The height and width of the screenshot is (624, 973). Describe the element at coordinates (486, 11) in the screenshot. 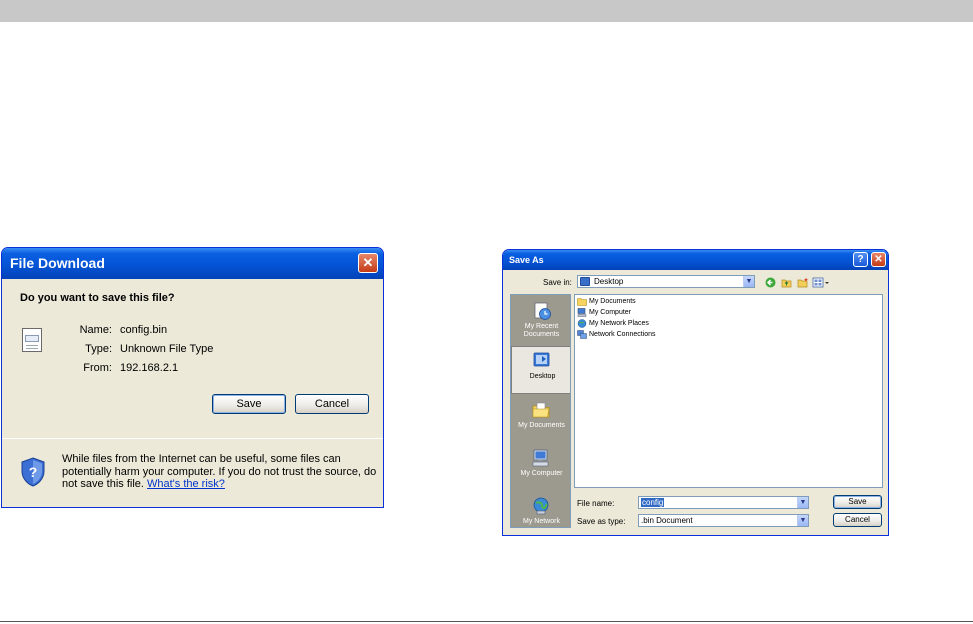

I see `header-bar` at that location.